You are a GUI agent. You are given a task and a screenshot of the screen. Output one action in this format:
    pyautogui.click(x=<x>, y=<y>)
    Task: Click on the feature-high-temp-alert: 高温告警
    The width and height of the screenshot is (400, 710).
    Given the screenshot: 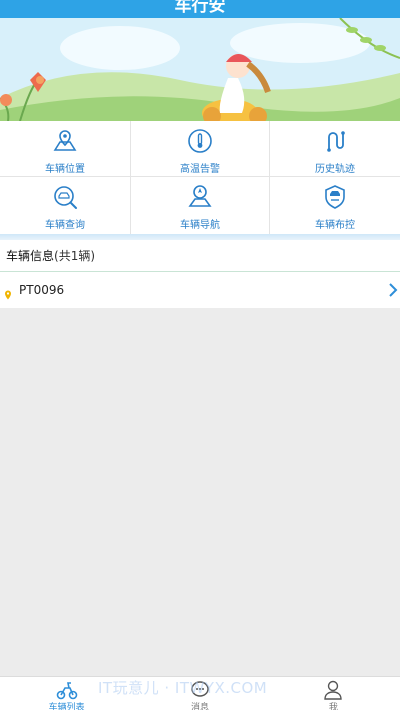 What is the action you would take?
    pyautogui.click(x=200, y=149)
    